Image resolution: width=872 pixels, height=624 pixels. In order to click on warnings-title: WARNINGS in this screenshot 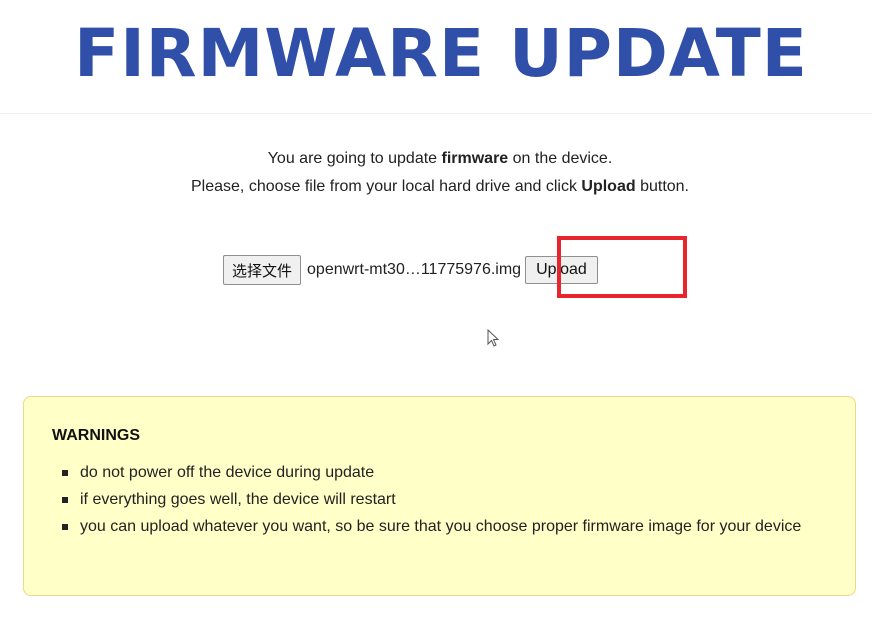, I will do `click(96, 435)`.